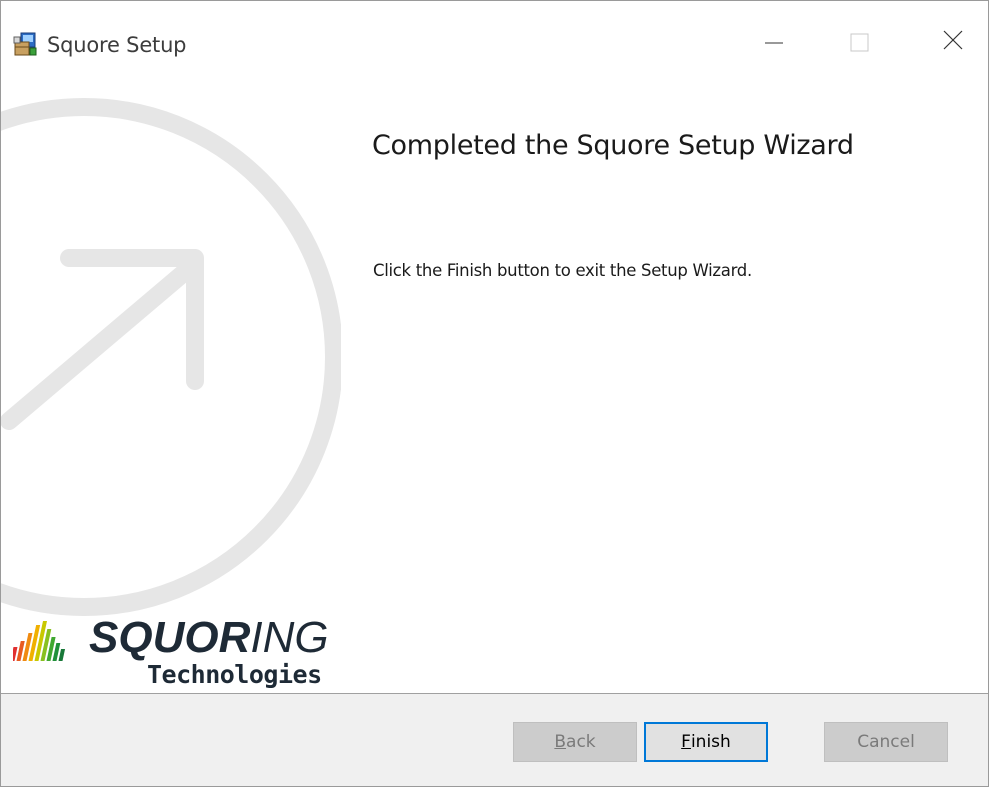 The height and width of the screenshot is (787, 989). I want to click on close-button, so click(956, 43).